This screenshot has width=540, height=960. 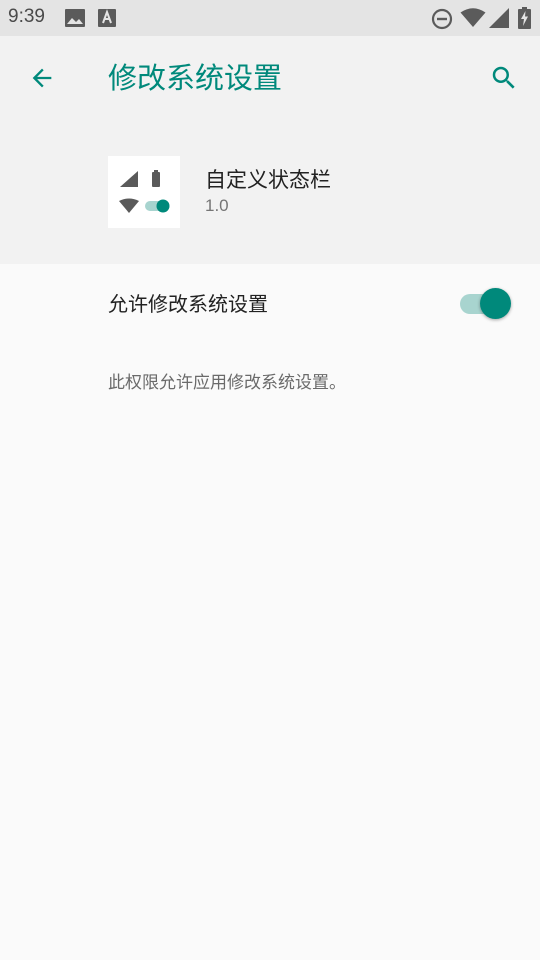 I want to click on image-icon, so click(x=75, y=18).